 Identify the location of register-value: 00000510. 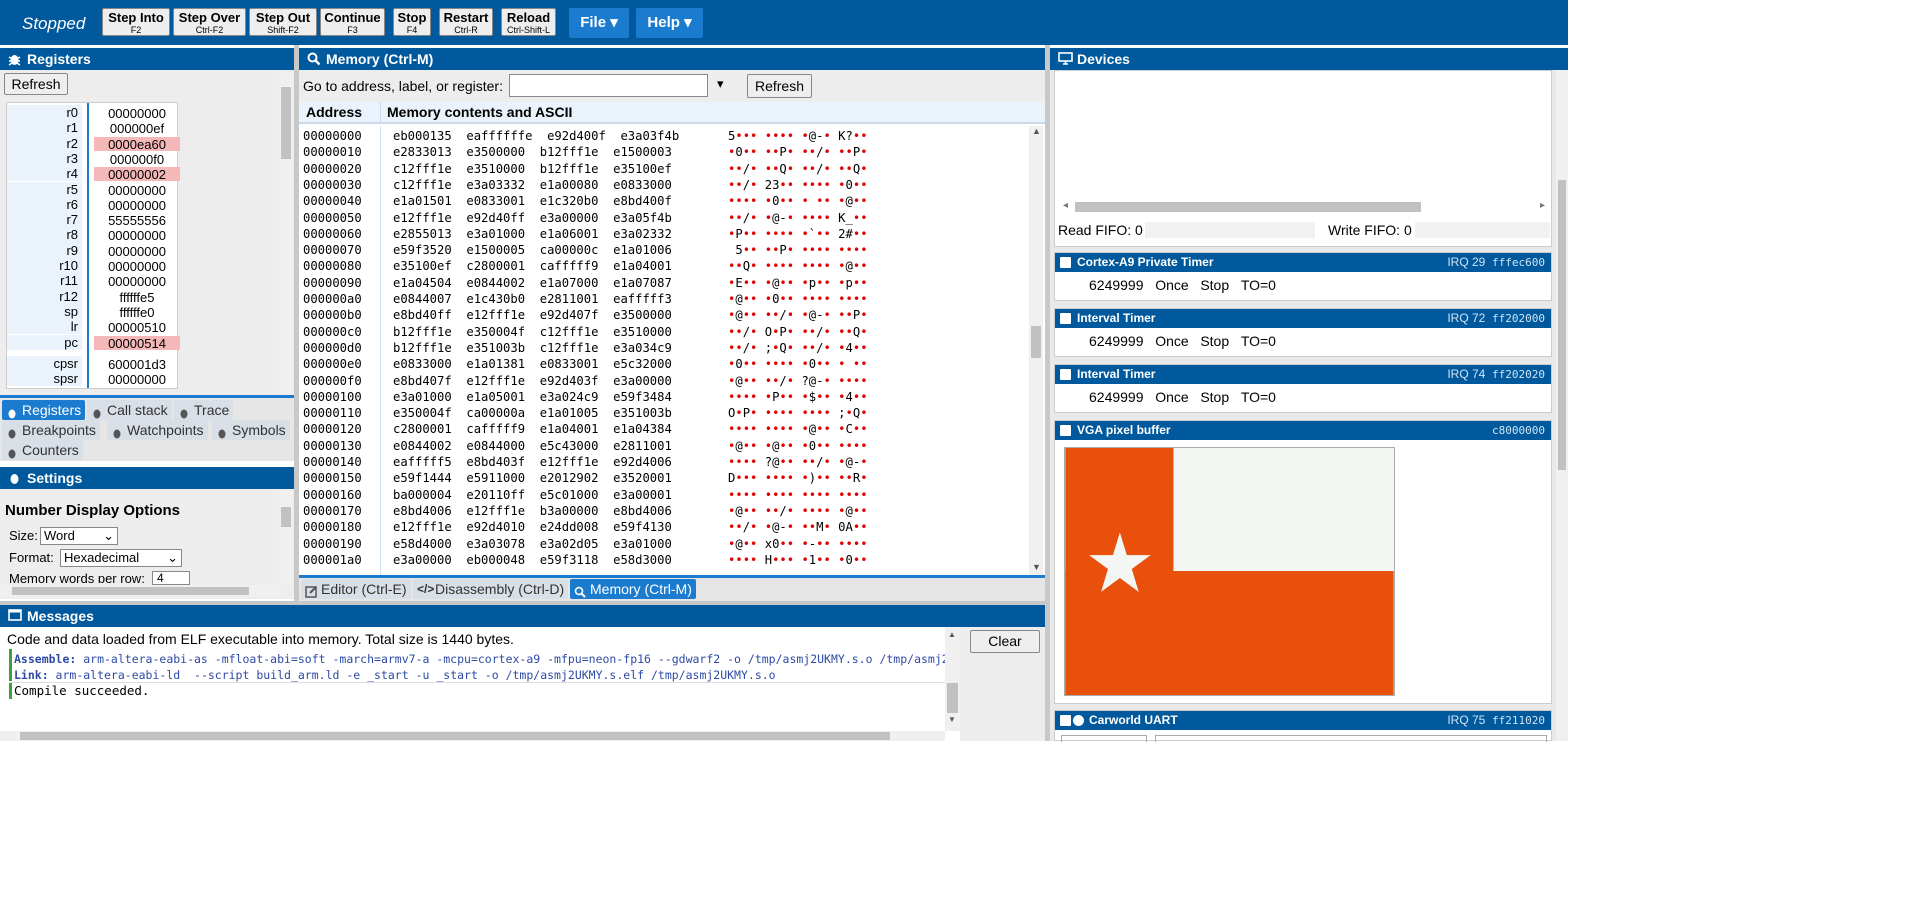
(137, 327).